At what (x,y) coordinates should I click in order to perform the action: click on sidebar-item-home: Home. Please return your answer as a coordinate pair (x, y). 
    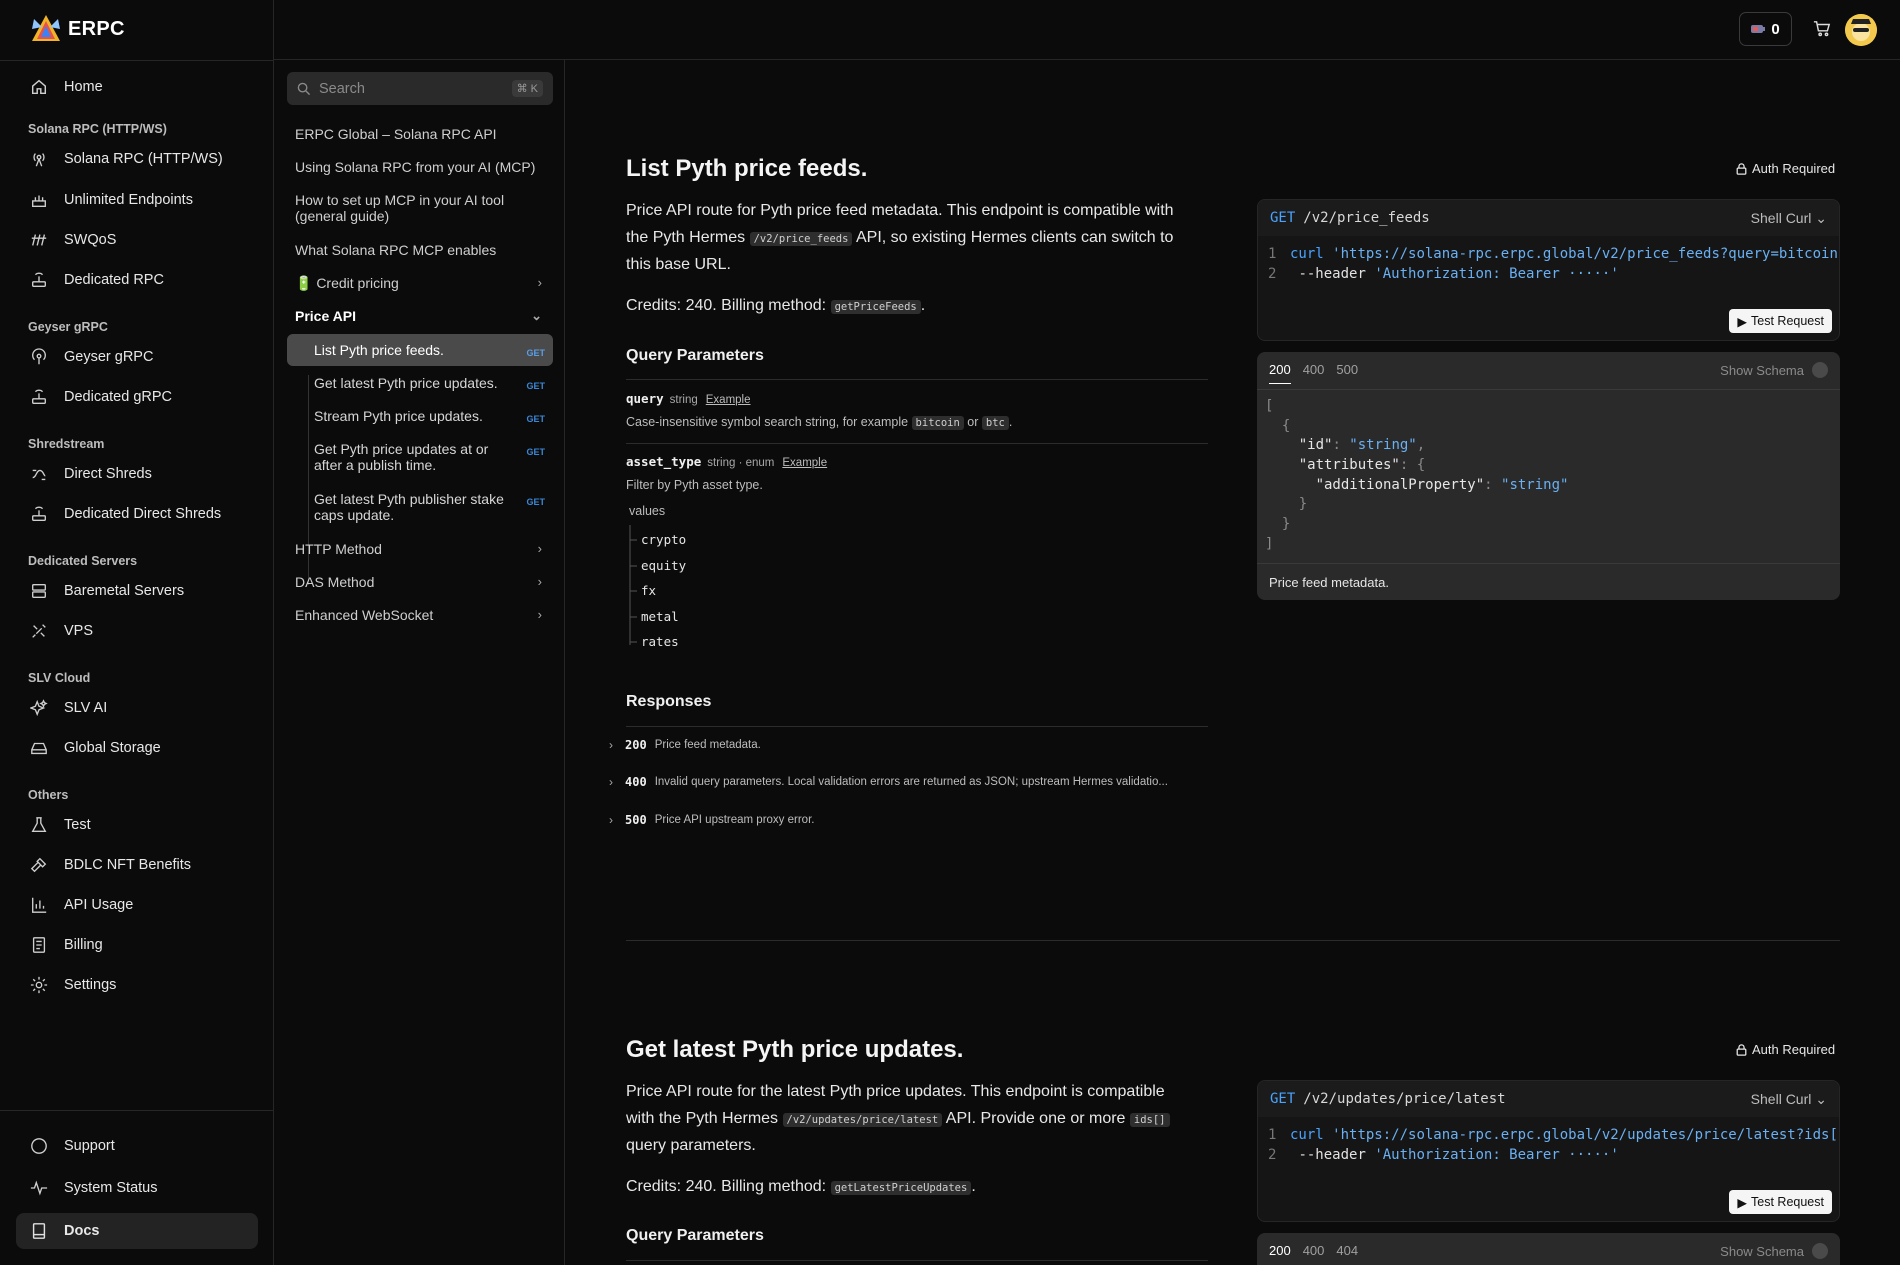
    Looking at the image, I should click on (143, 87).